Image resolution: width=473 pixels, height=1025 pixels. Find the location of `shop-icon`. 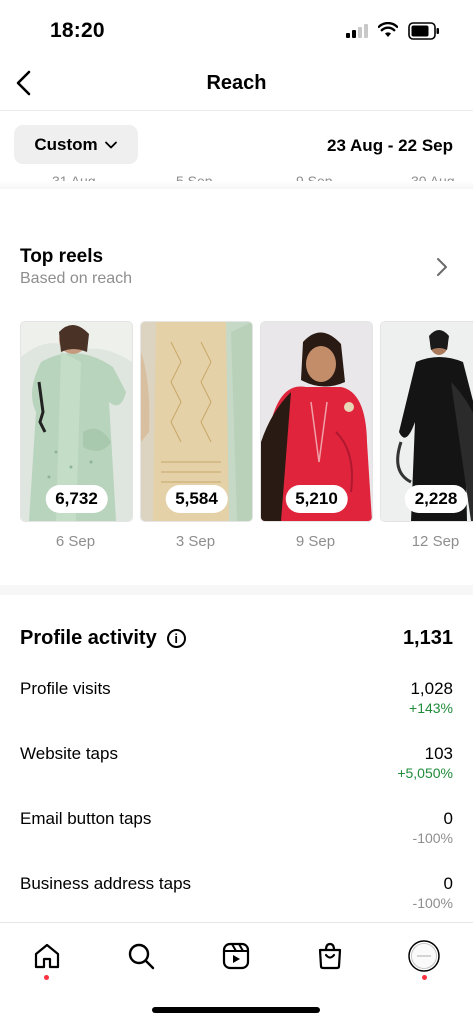

shop-icon is located at coordinates (330, 956).